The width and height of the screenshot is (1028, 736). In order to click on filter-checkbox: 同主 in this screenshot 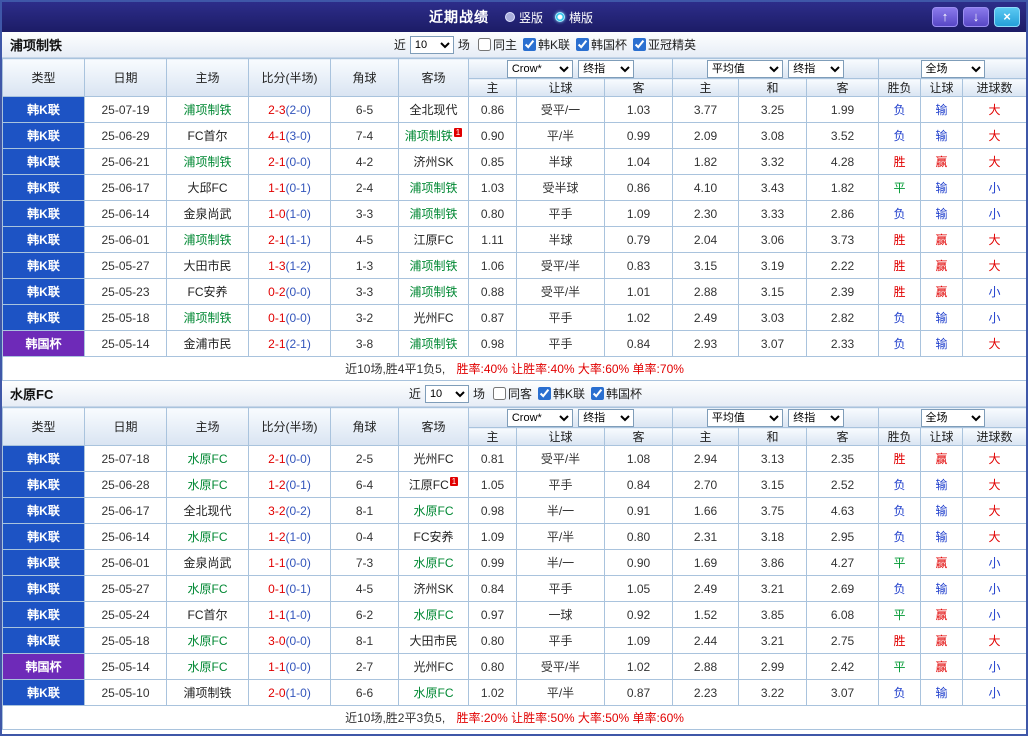, I will do `click(497, 44)`.